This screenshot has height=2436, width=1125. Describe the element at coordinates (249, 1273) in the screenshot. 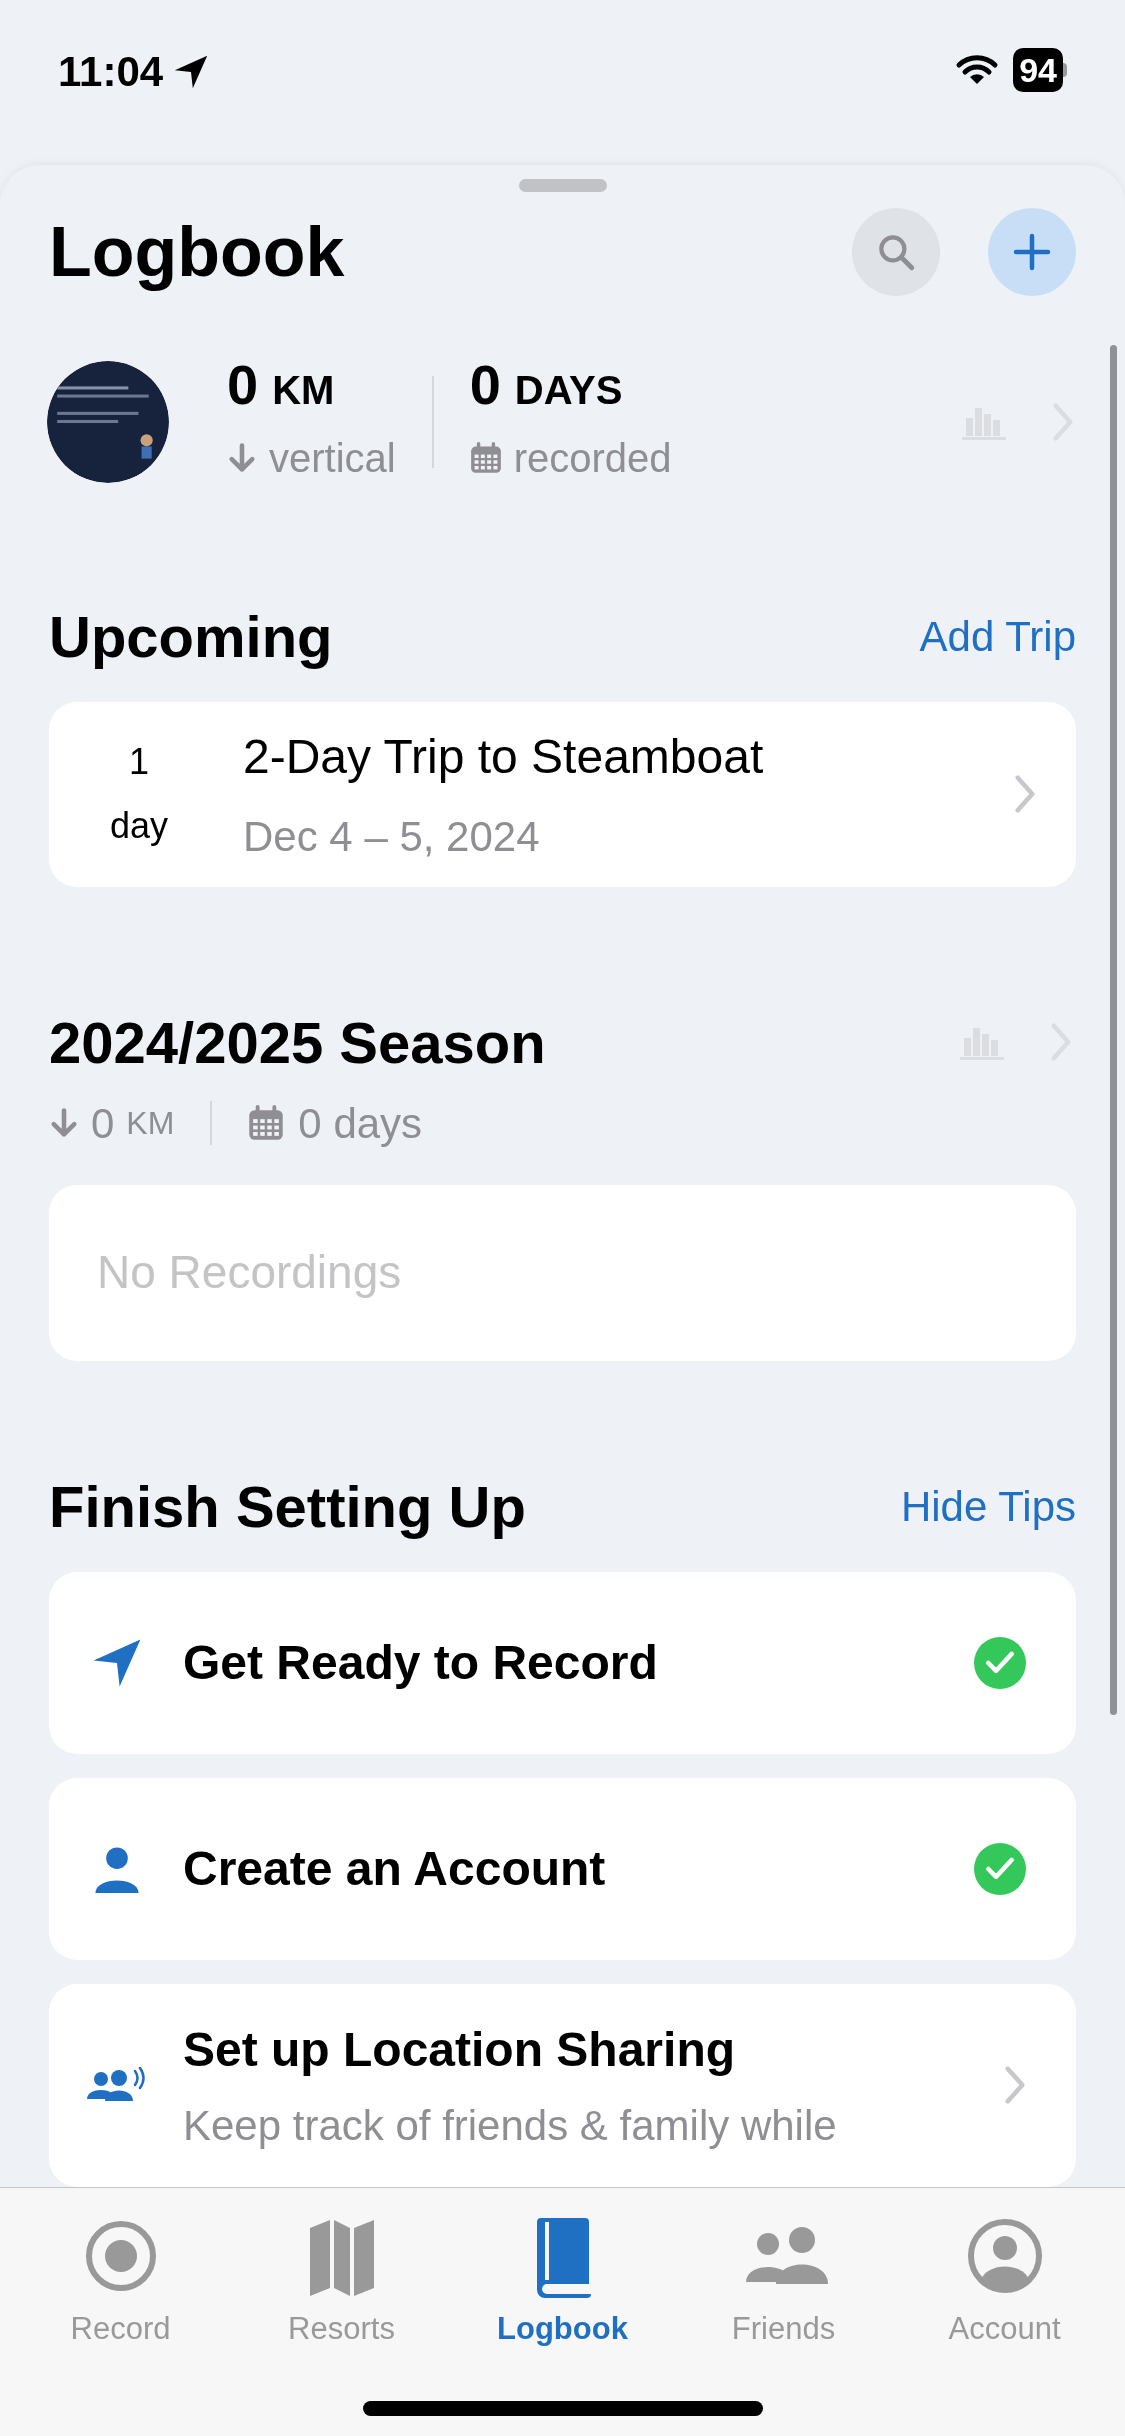

I see `empty-state-text: No Recordings` at that location.